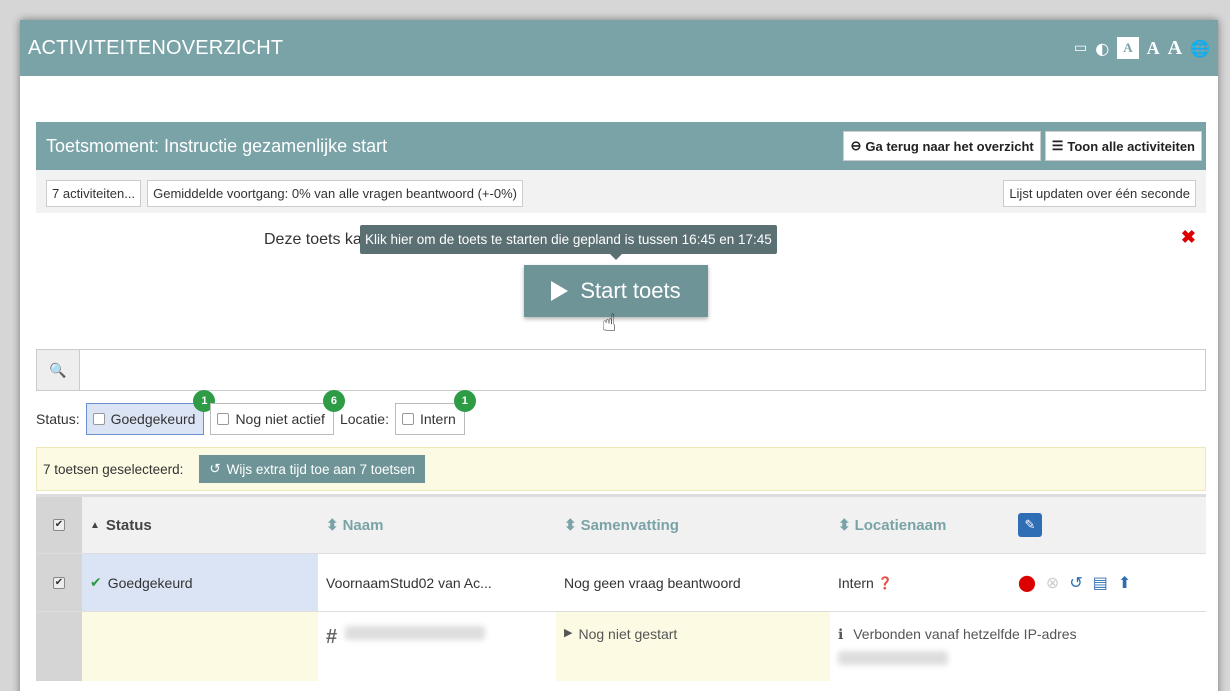  I want to click on help-icon: ❓, so click(885, 583).